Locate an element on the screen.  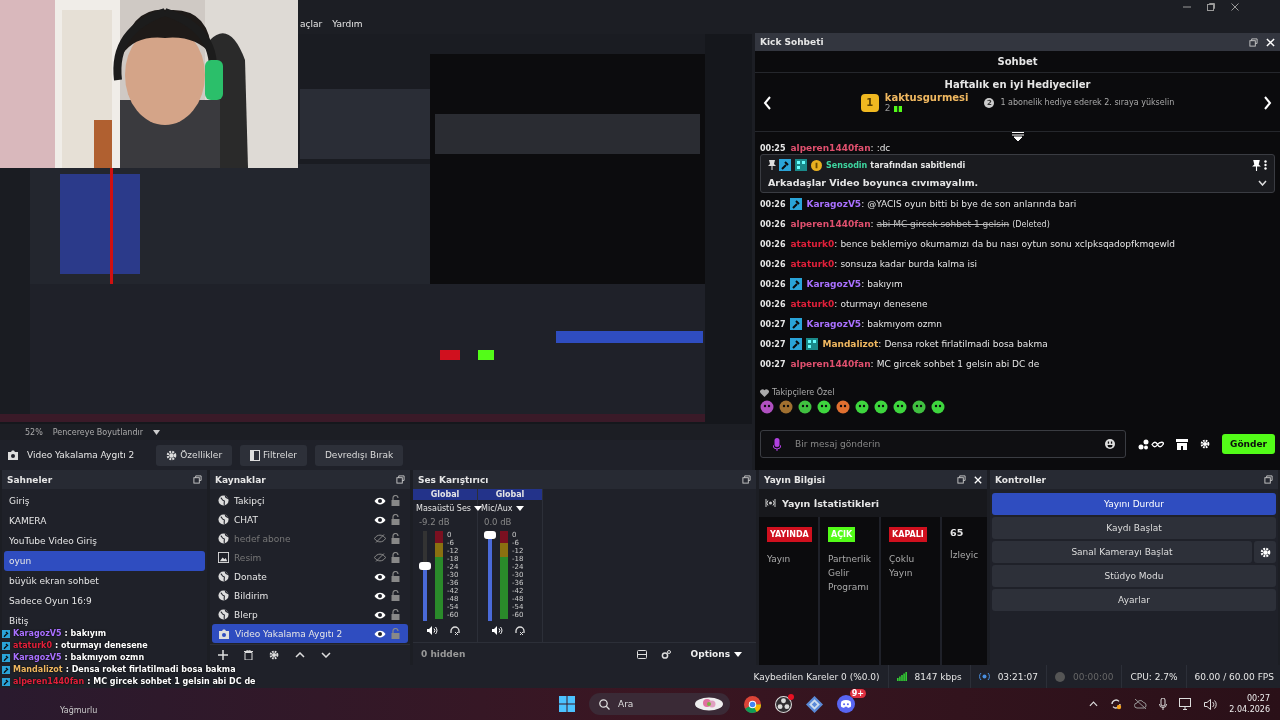
message-input: Bir mesaj gönderin is located at coordinates (943, 444).